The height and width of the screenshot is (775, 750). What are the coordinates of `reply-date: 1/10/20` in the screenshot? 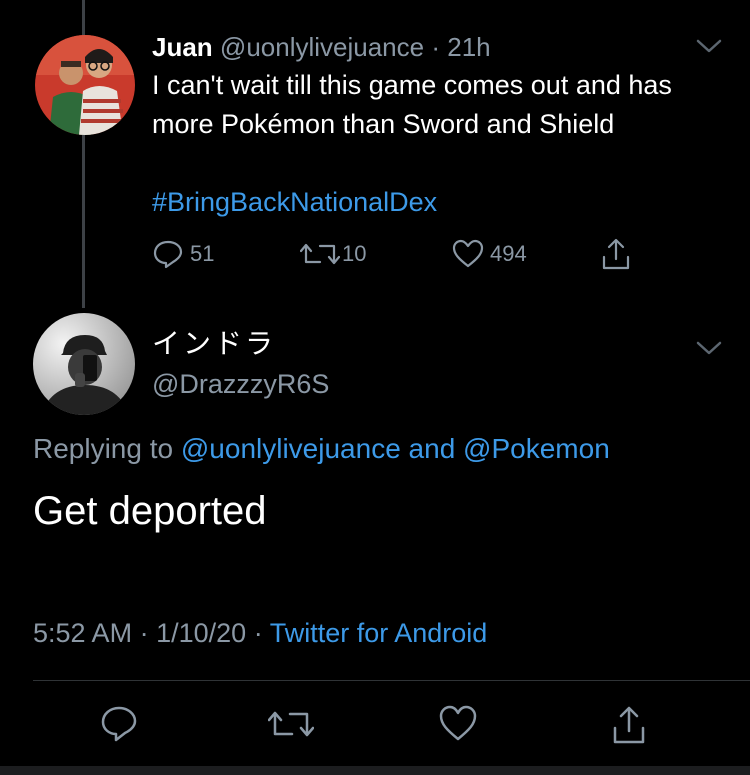 It's located at (201, 633).